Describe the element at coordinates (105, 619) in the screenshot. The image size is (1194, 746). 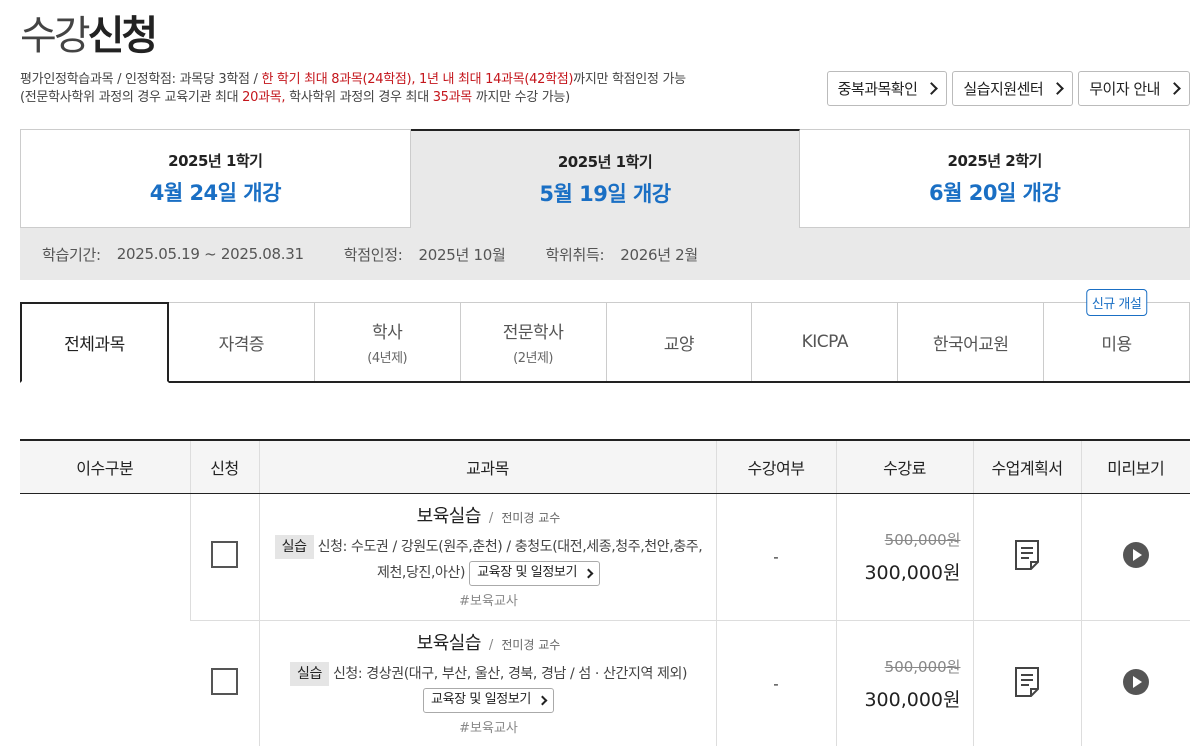
I see `course-type-cell` at that location.